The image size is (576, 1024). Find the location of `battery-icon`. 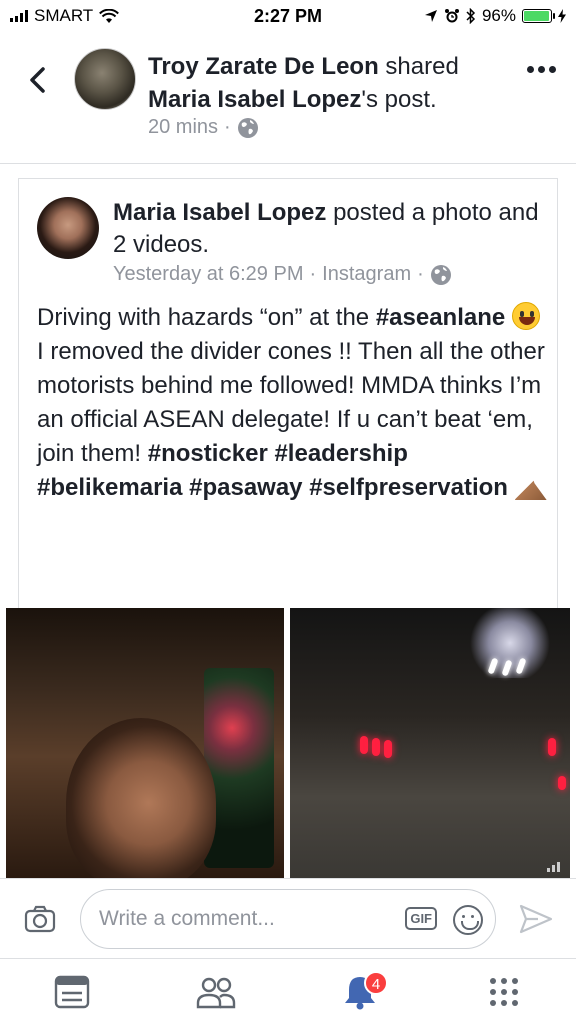

battery-icon is located at coordinates (538, 16).